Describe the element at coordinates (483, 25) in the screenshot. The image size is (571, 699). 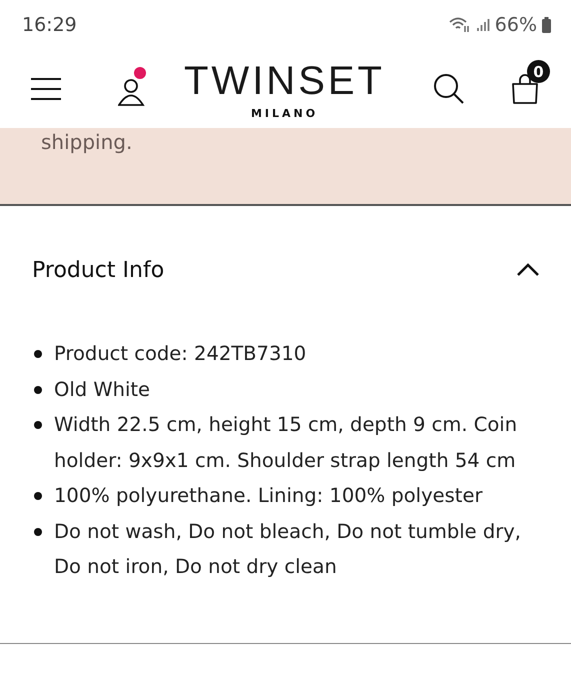
I see `signal-icon` at that location.